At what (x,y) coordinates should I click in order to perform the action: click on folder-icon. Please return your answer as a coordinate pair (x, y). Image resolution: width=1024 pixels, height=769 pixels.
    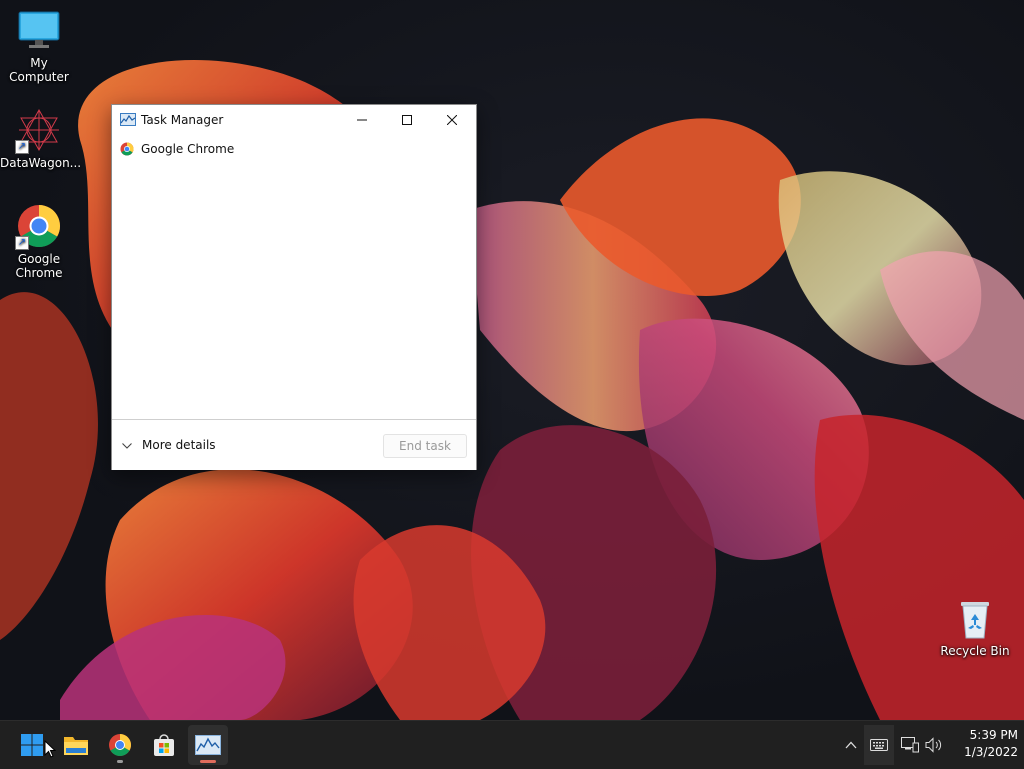
    Looking at the image, I should click on (76, 746).